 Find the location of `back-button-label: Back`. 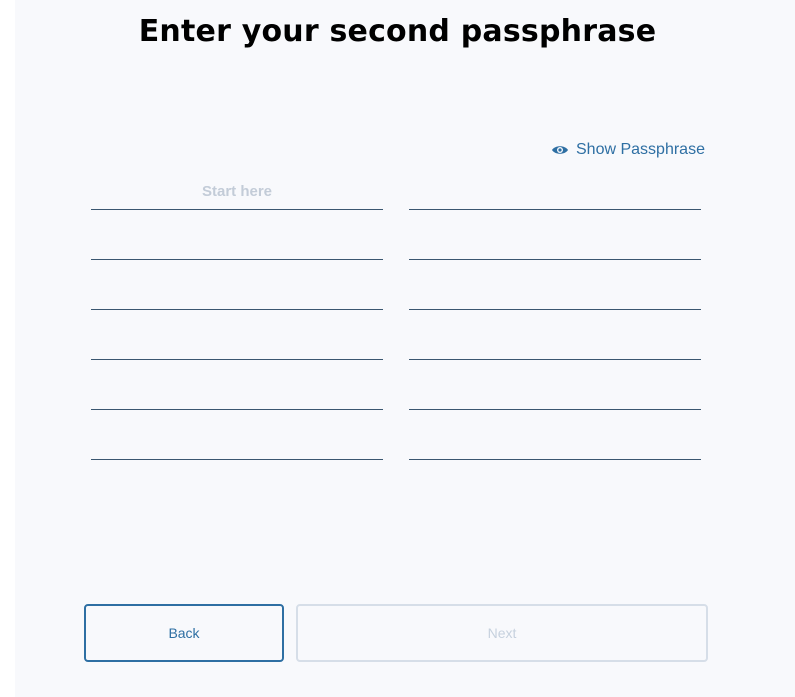

back-button-label: Back is located at coordinates (184, 633).